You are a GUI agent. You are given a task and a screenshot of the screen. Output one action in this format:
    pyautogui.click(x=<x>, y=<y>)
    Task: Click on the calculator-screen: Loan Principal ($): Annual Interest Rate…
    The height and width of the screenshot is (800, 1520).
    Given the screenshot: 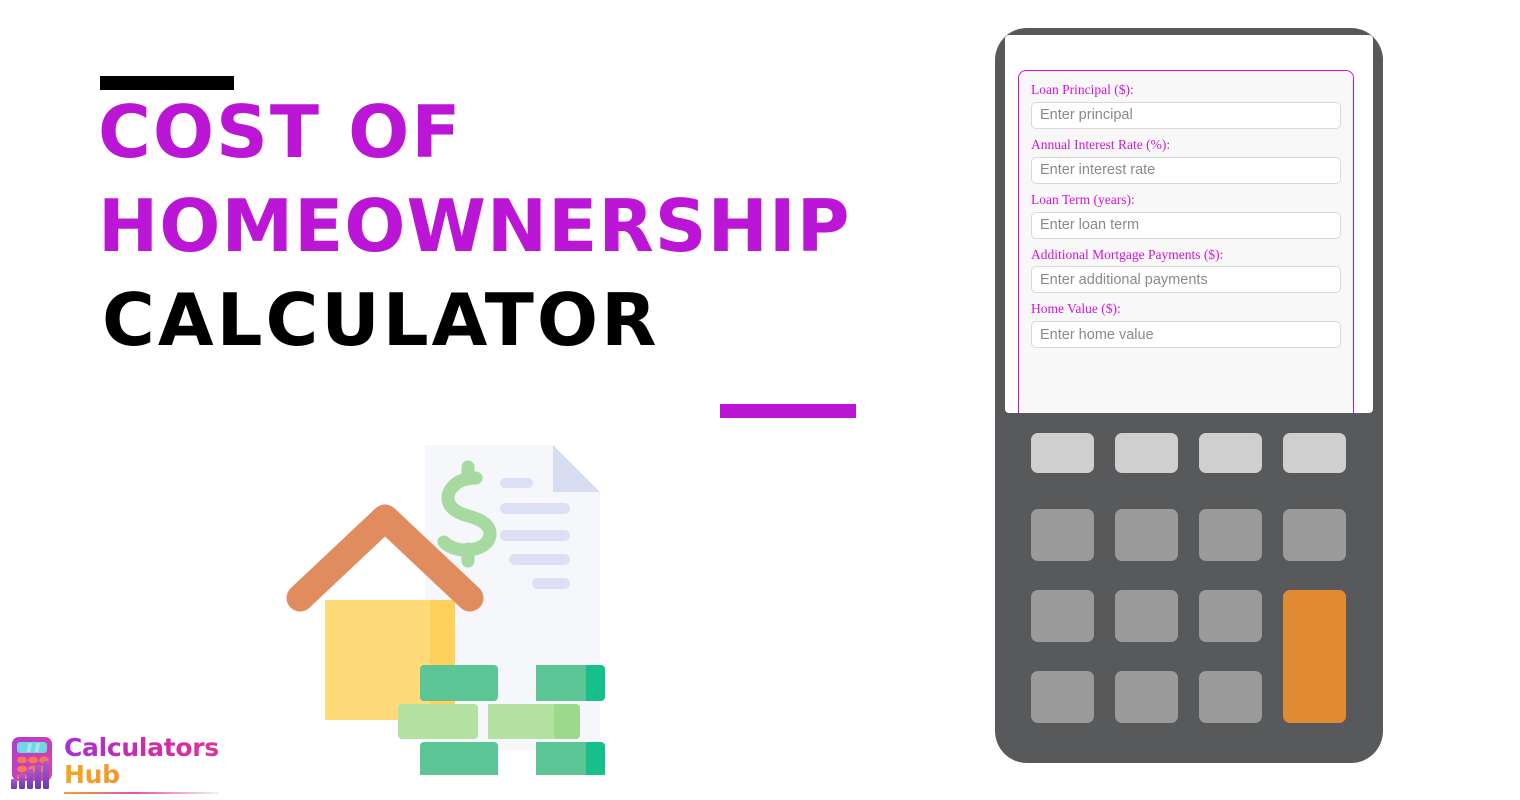 What is the action you would take?
    pyautogui.click(x=1189, y=224)
    